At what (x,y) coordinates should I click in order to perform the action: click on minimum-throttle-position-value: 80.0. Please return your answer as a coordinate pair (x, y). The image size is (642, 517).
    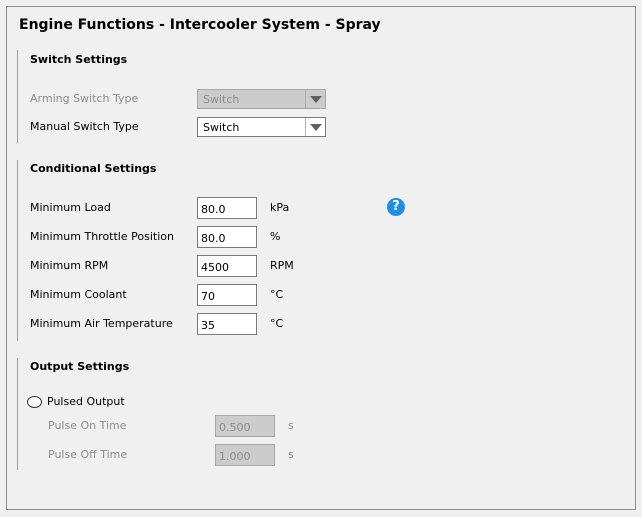
    Looking at the image, I should click on (213, 238).